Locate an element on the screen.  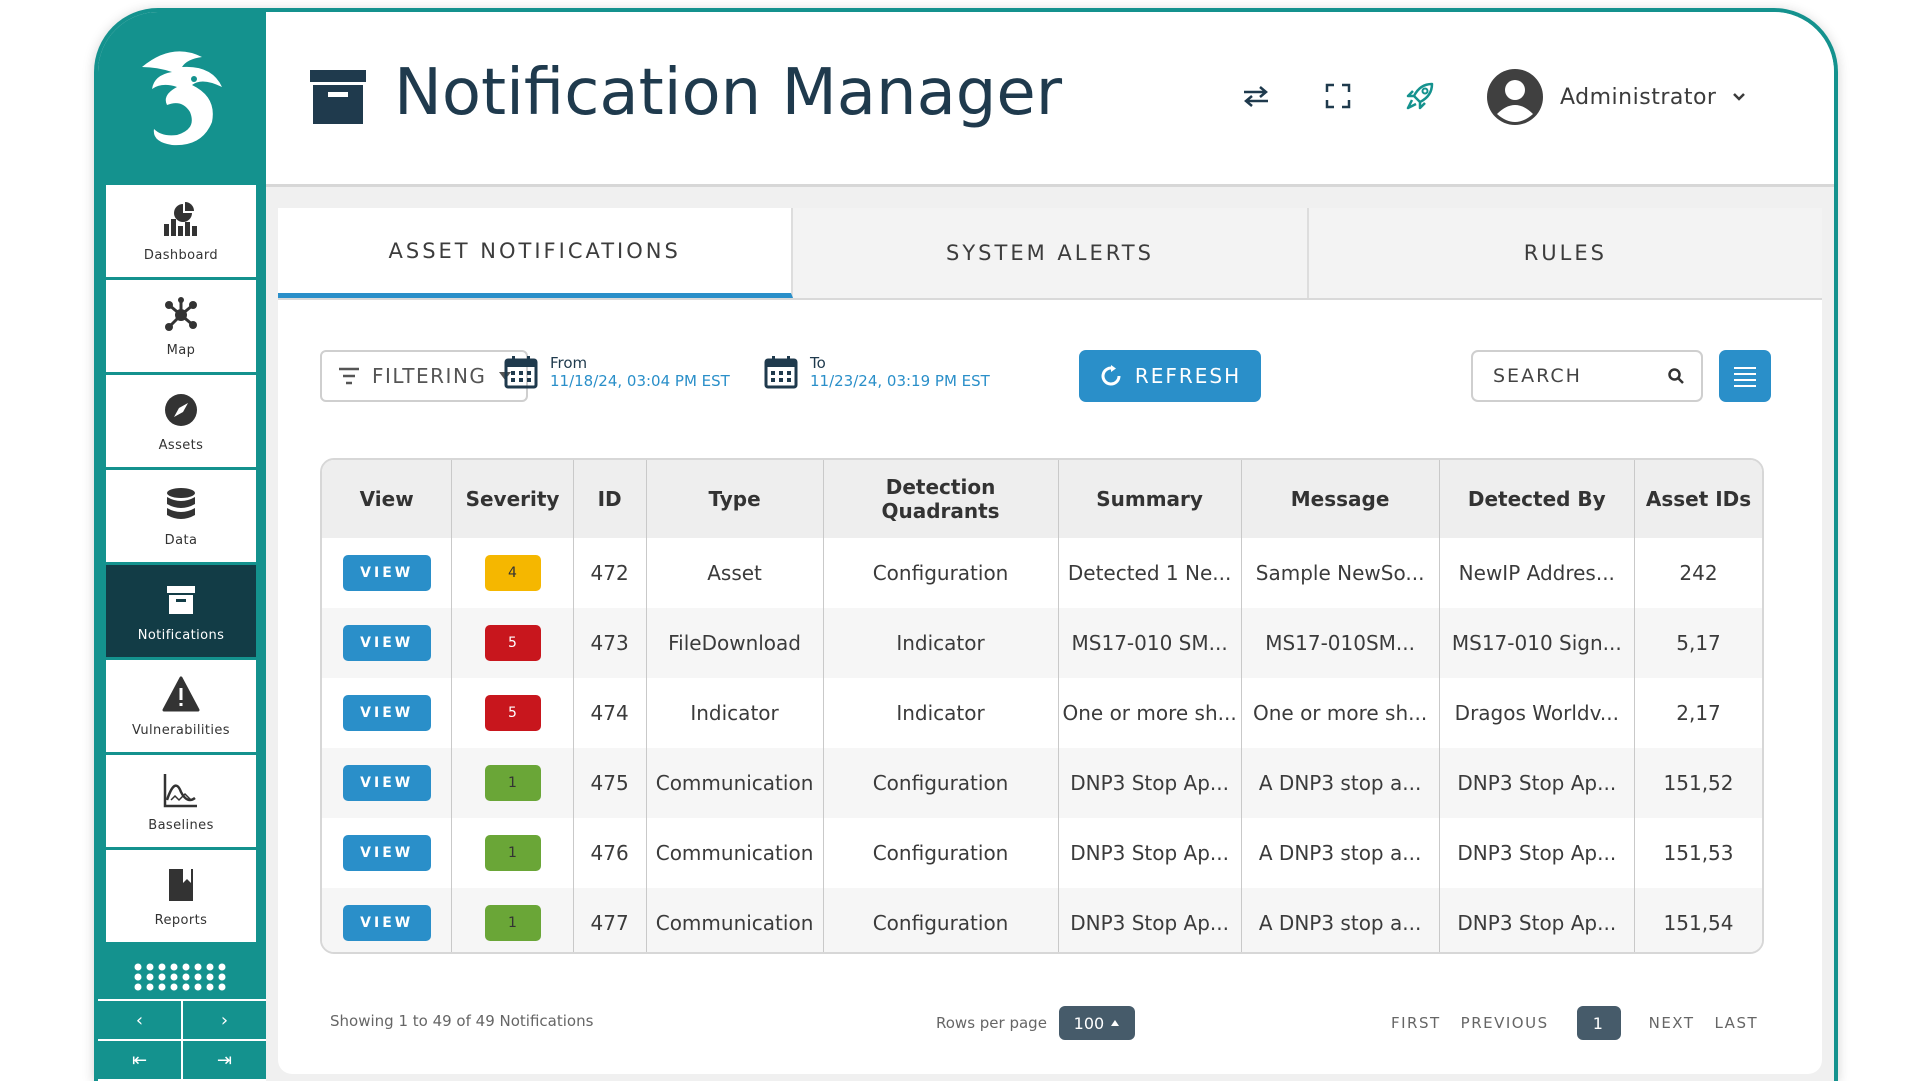
sidebar-item-reports: Reports is located at coordinates (181, 896).